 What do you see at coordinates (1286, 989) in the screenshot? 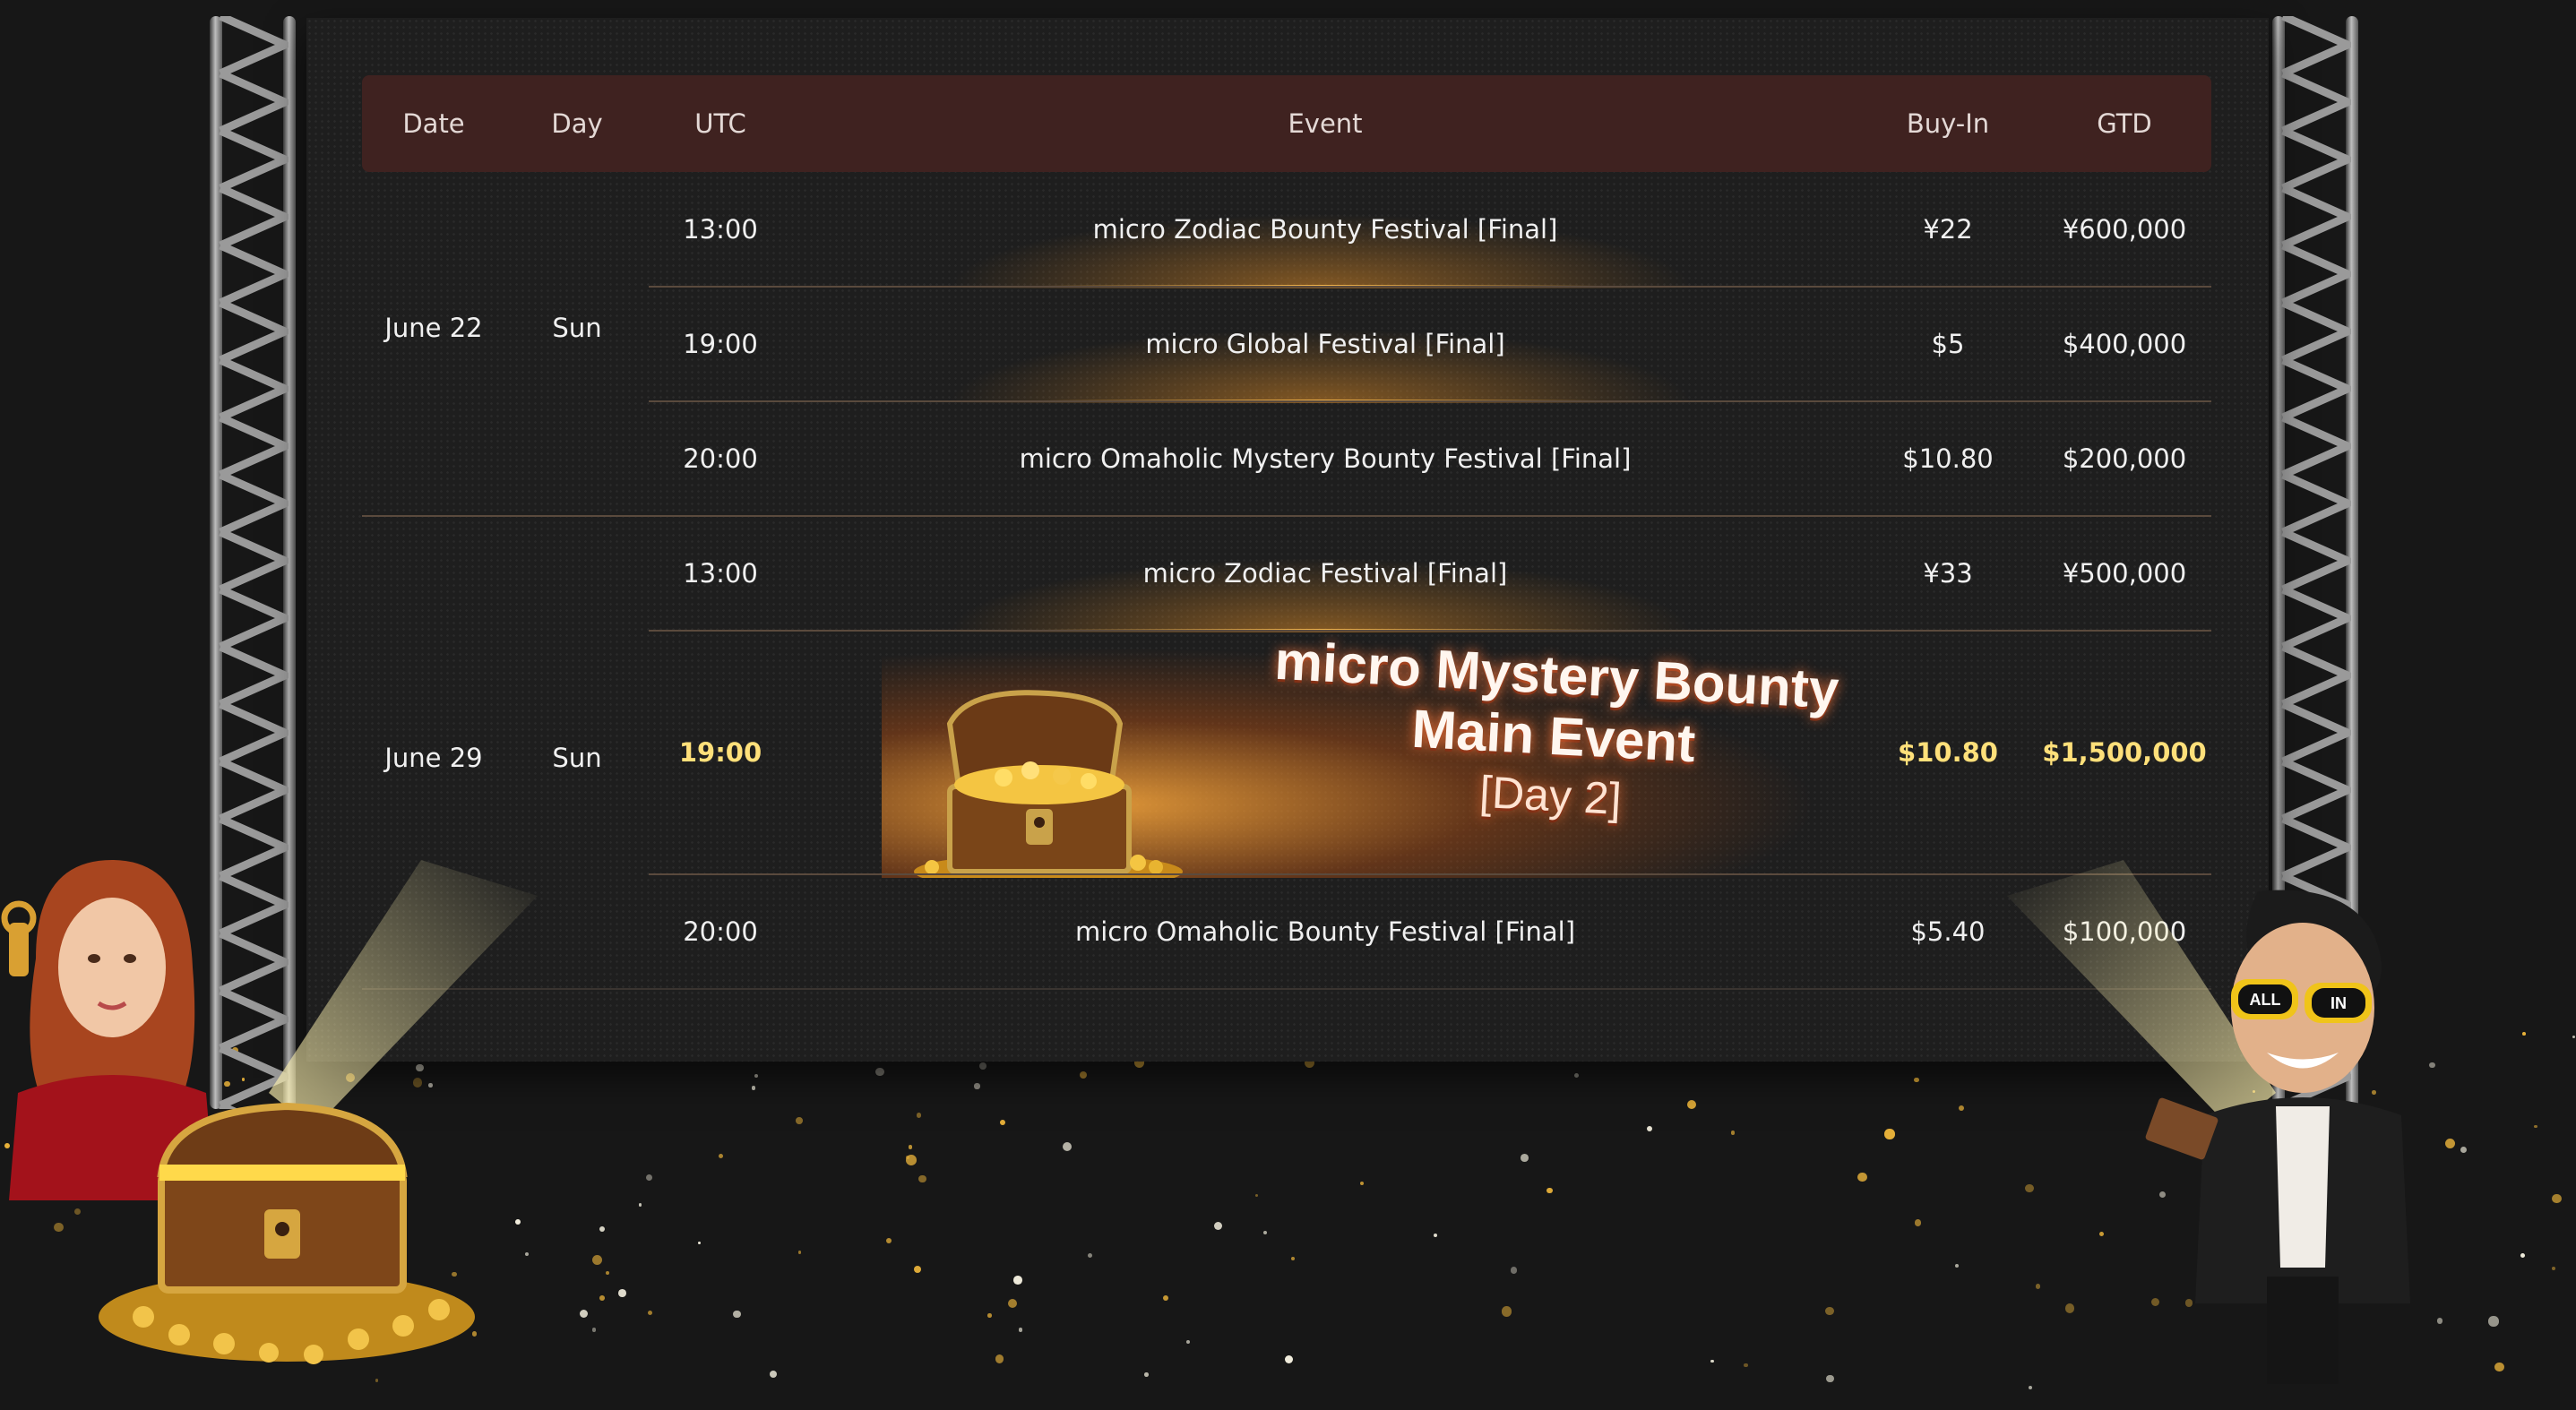
I see `row-divider` at bounding box center [1286, 989].